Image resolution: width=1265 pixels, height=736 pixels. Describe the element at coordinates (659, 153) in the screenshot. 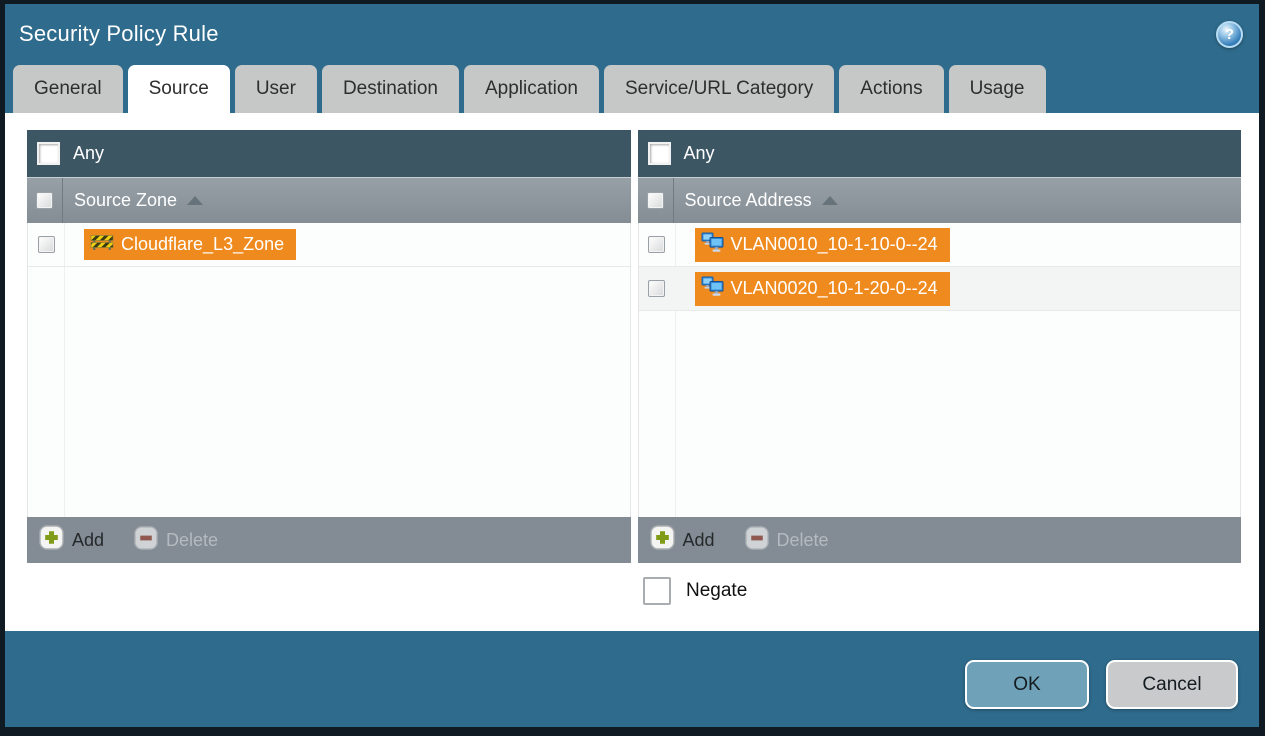

I see `source-address-any-checkbox` at that location.